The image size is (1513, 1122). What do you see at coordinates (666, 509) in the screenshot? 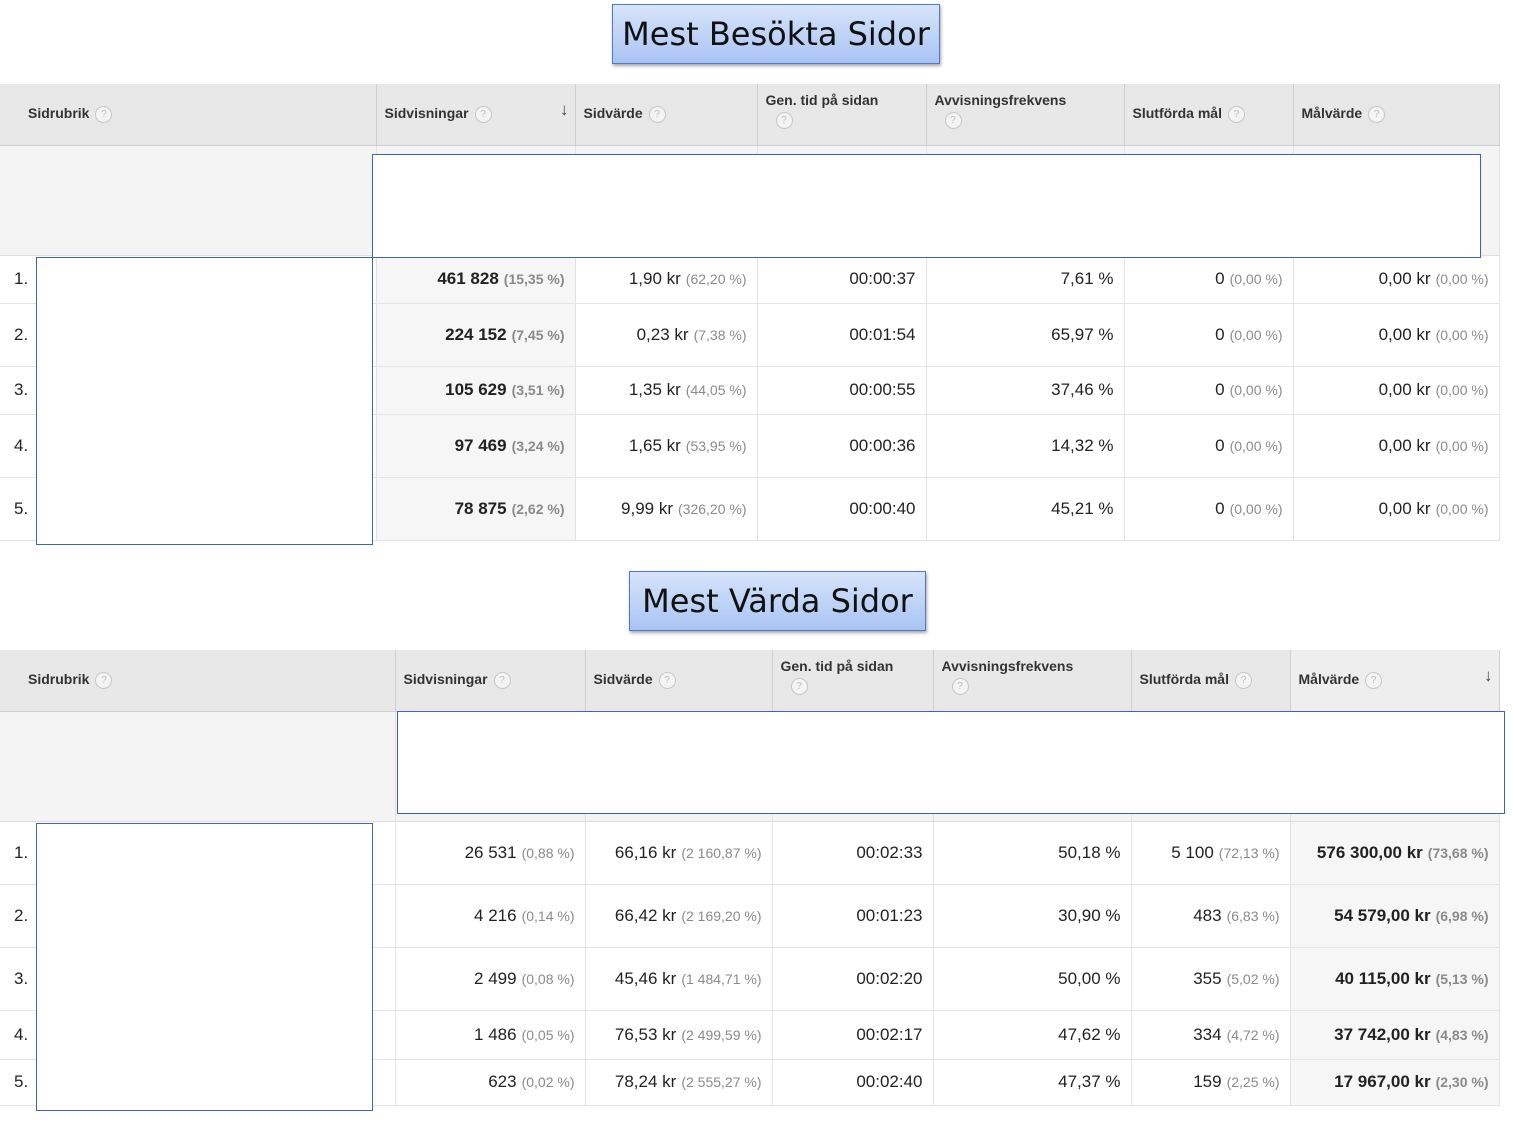
I see `cell-sidvarde: 9,99 kr (326,20 %)` at bounding box center [666, 509].